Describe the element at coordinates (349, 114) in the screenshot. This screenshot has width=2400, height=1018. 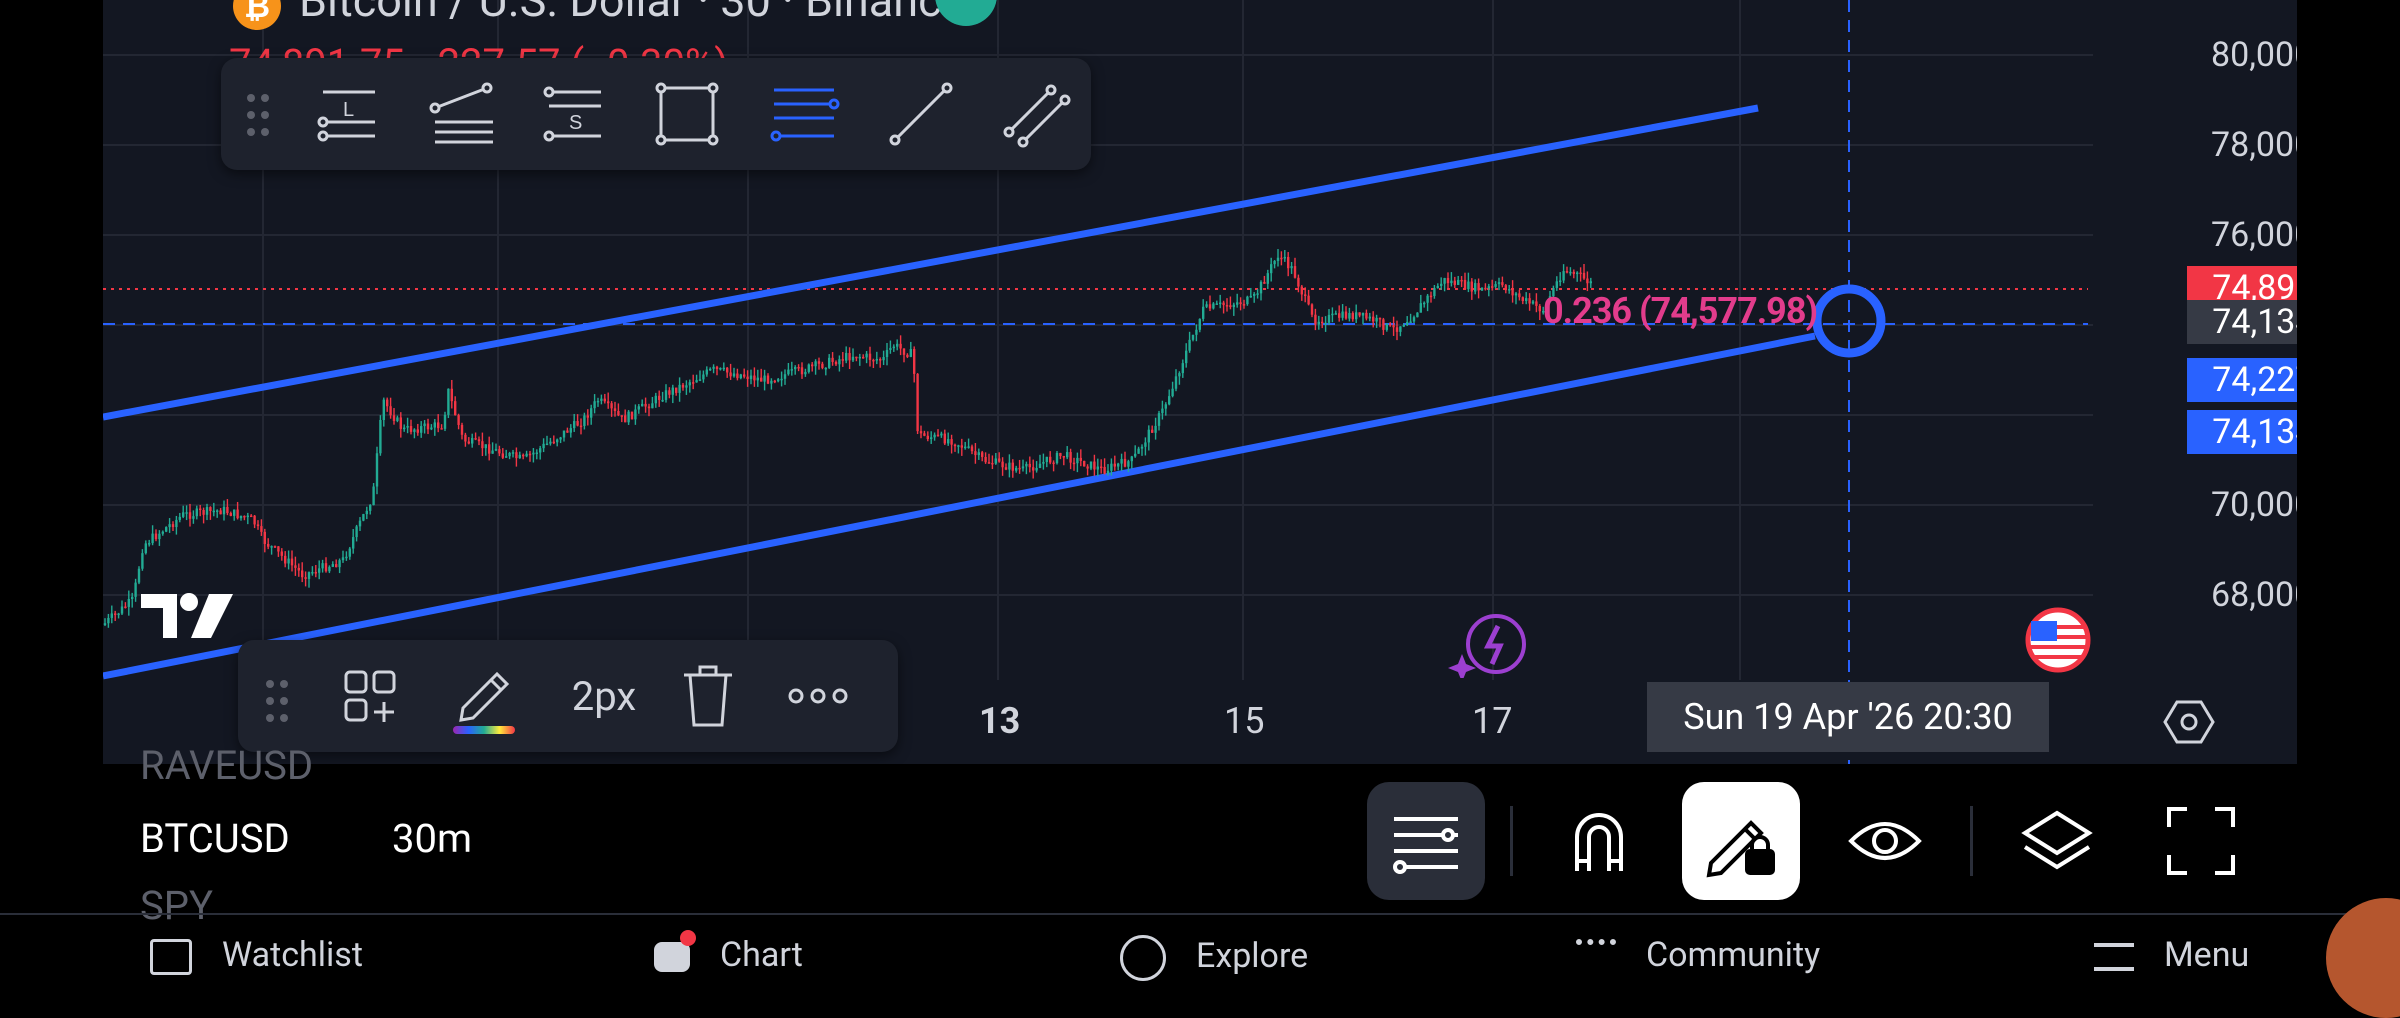
I see `long-position-tool: L` at that location.